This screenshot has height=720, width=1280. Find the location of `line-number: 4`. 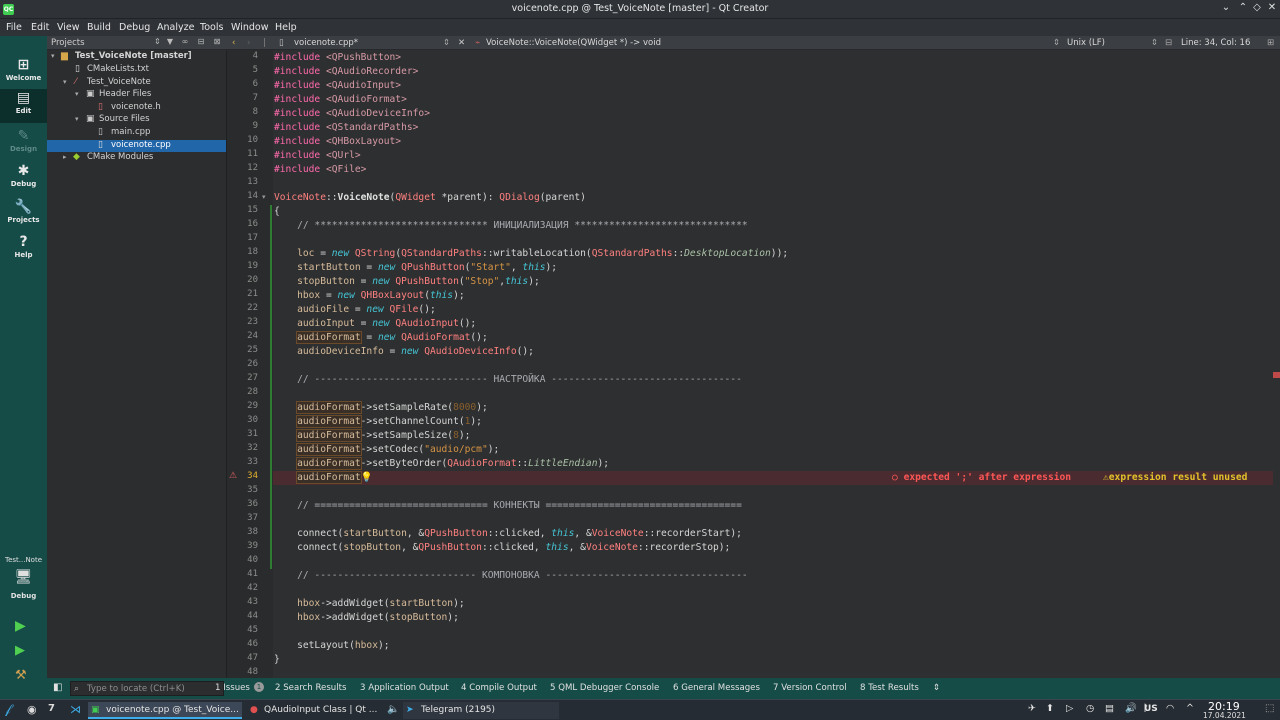

line-number: 4 is located at coordinates (242, 56).